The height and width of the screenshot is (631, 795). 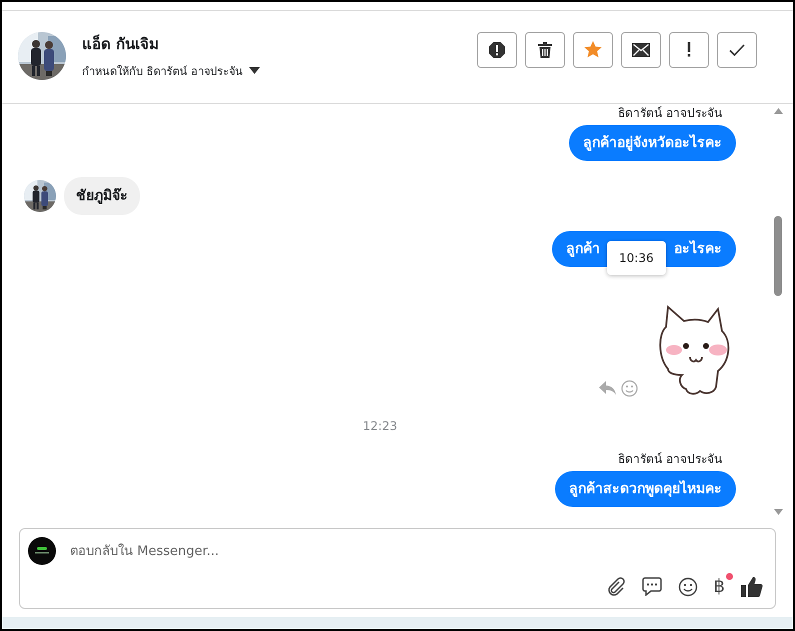 I want to click on checkmark-icon, so click(x=737, y=50).